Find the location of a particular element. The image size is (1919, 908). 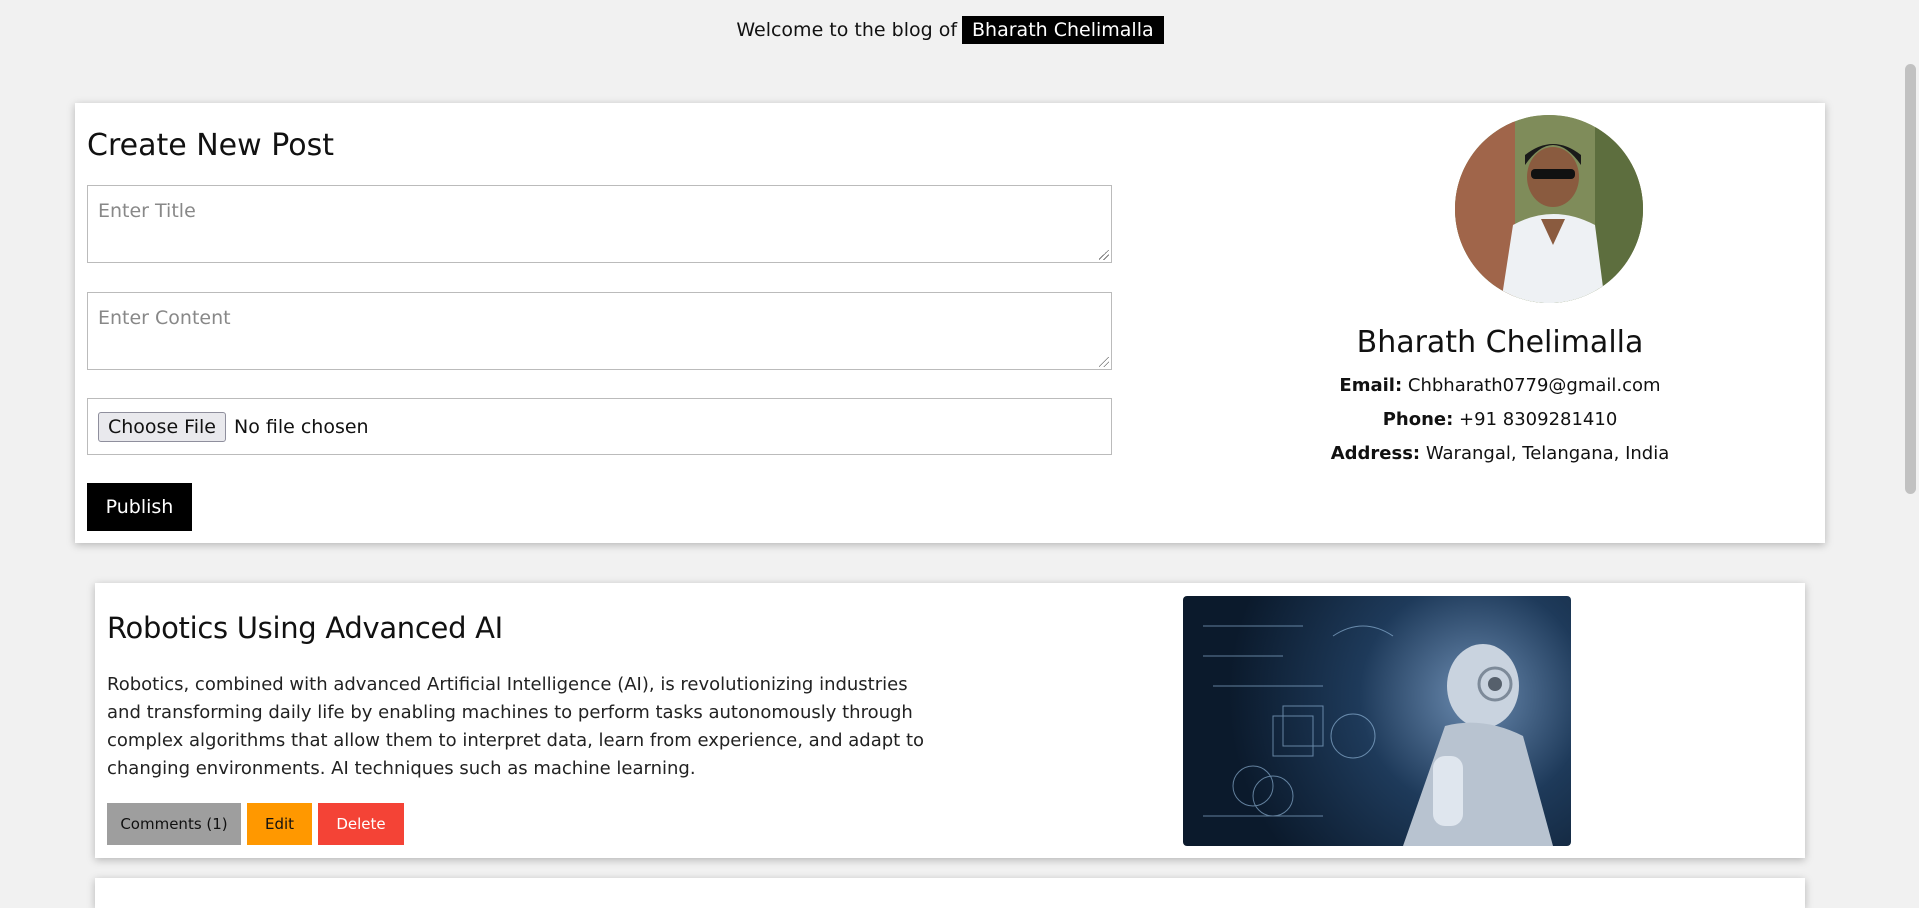

phone-value: +91 8309281410 is located at coordinates (1538, 419).